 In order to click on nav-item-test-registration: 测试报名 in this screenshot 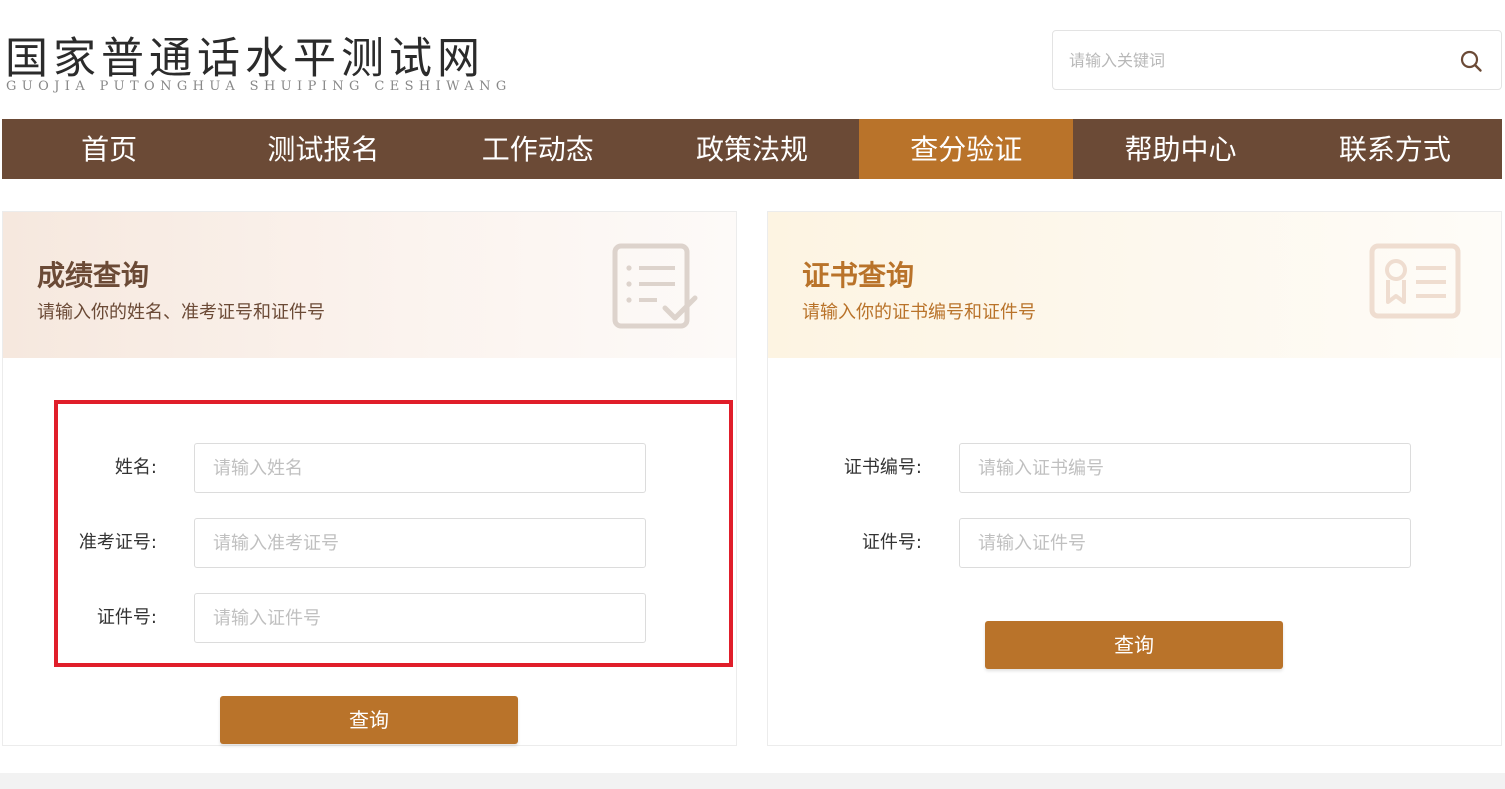, I will do `click(323, 149)`.